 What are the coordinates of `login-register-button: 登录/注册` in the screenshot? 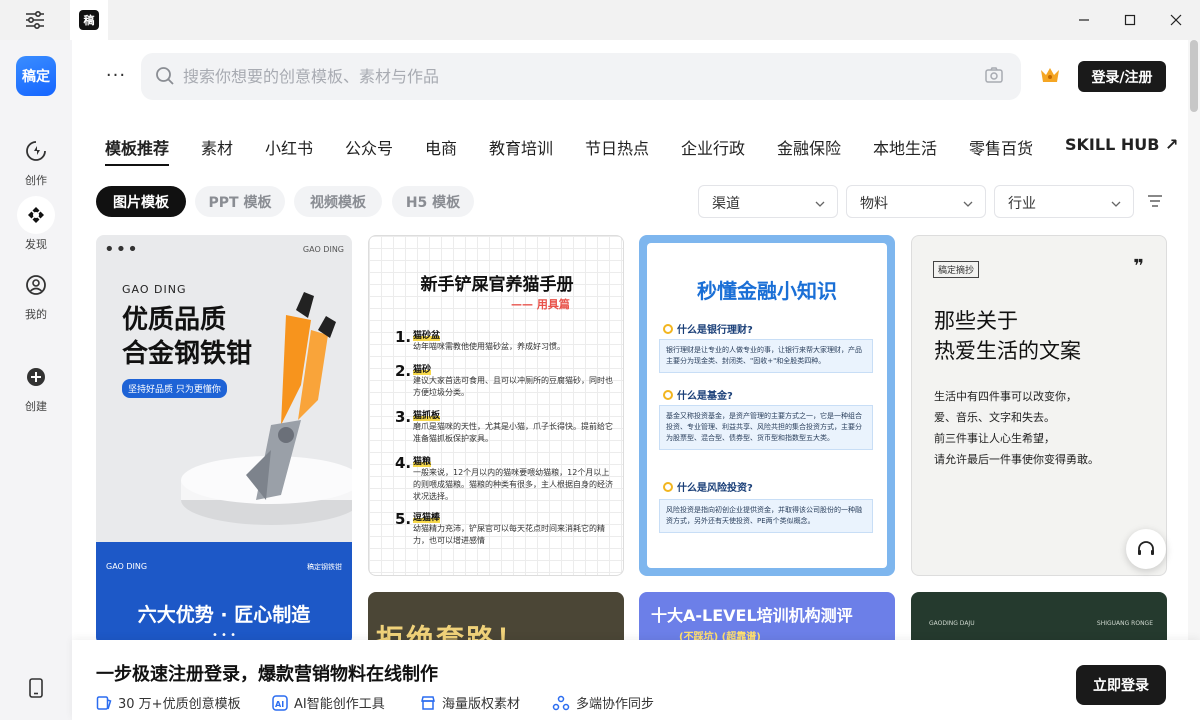 It's located at (1122, 76).